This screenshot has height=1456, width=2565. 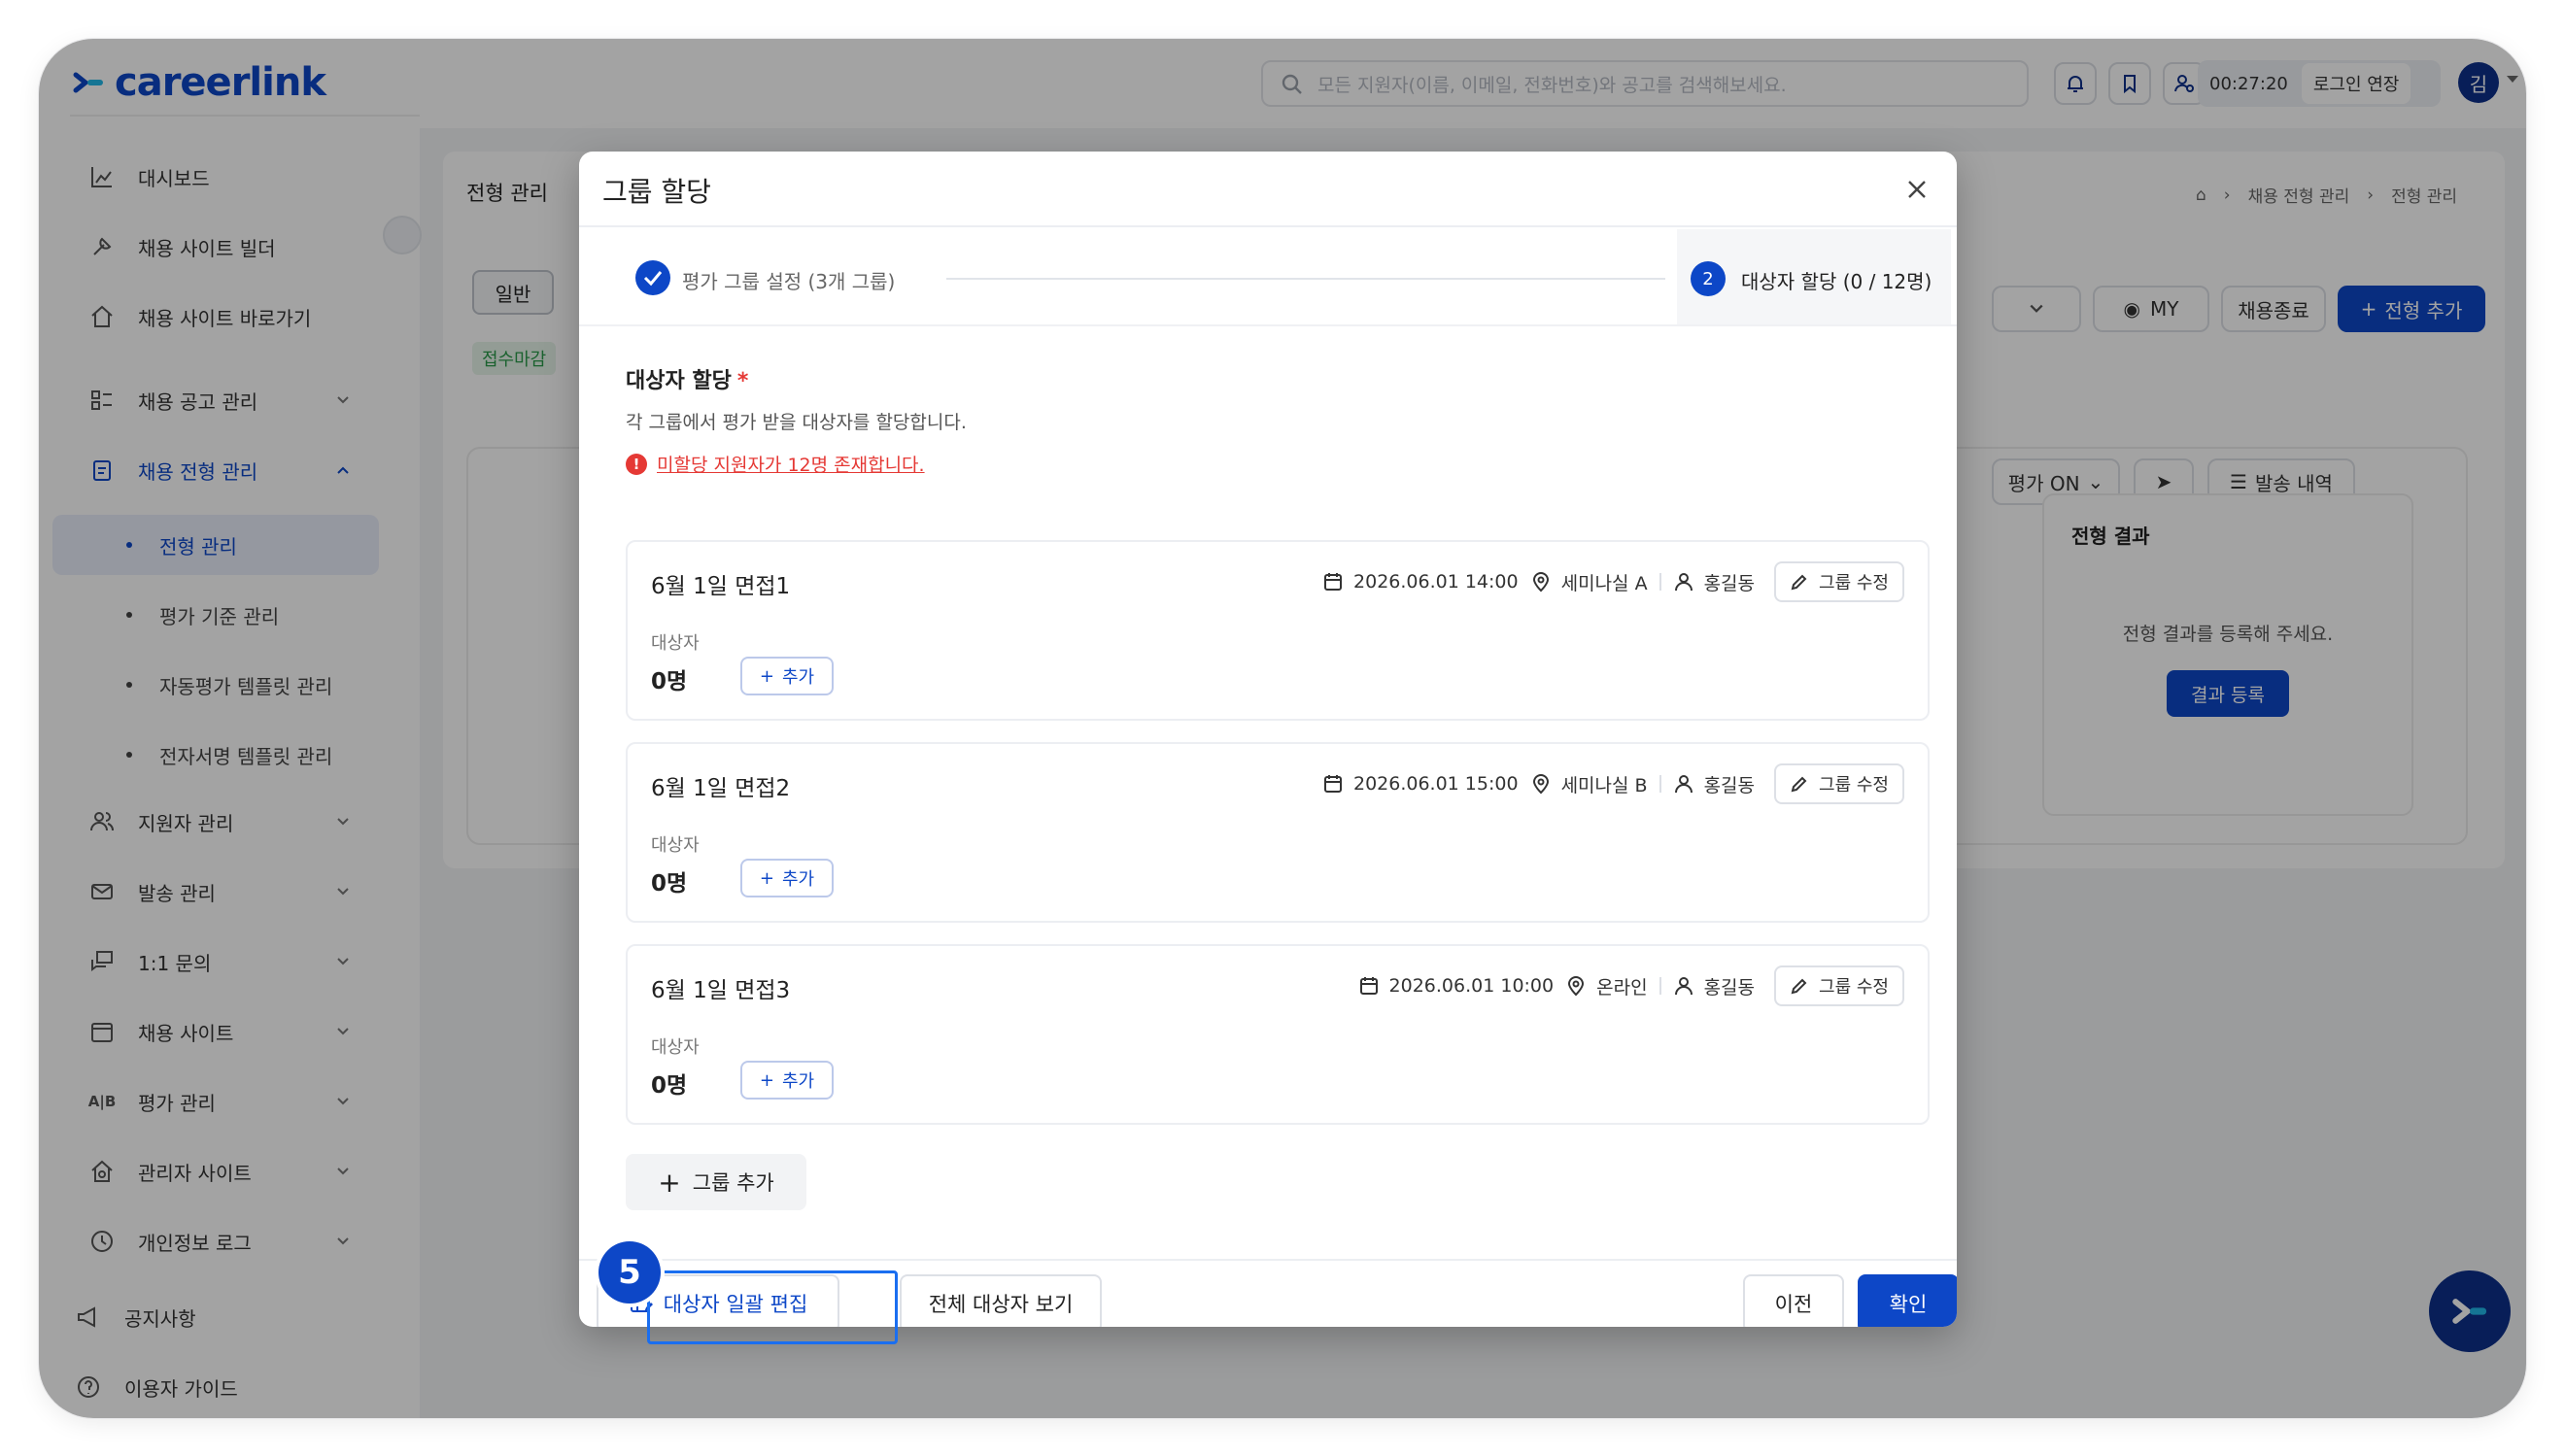 I want to click on section-title: 대상자 할당 *, so click(x=687, y=378).